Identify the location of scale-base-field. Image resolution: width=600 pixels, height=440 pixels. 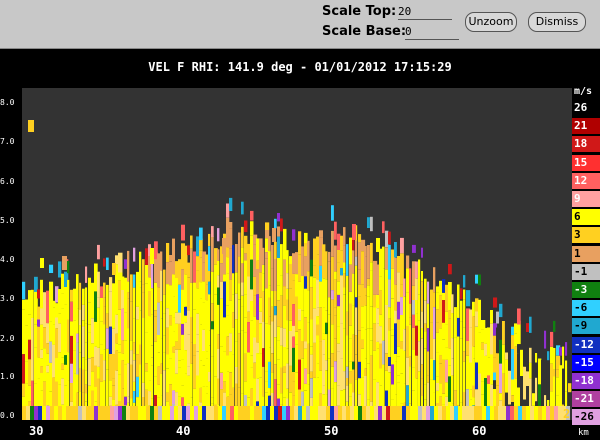
(432, 32).